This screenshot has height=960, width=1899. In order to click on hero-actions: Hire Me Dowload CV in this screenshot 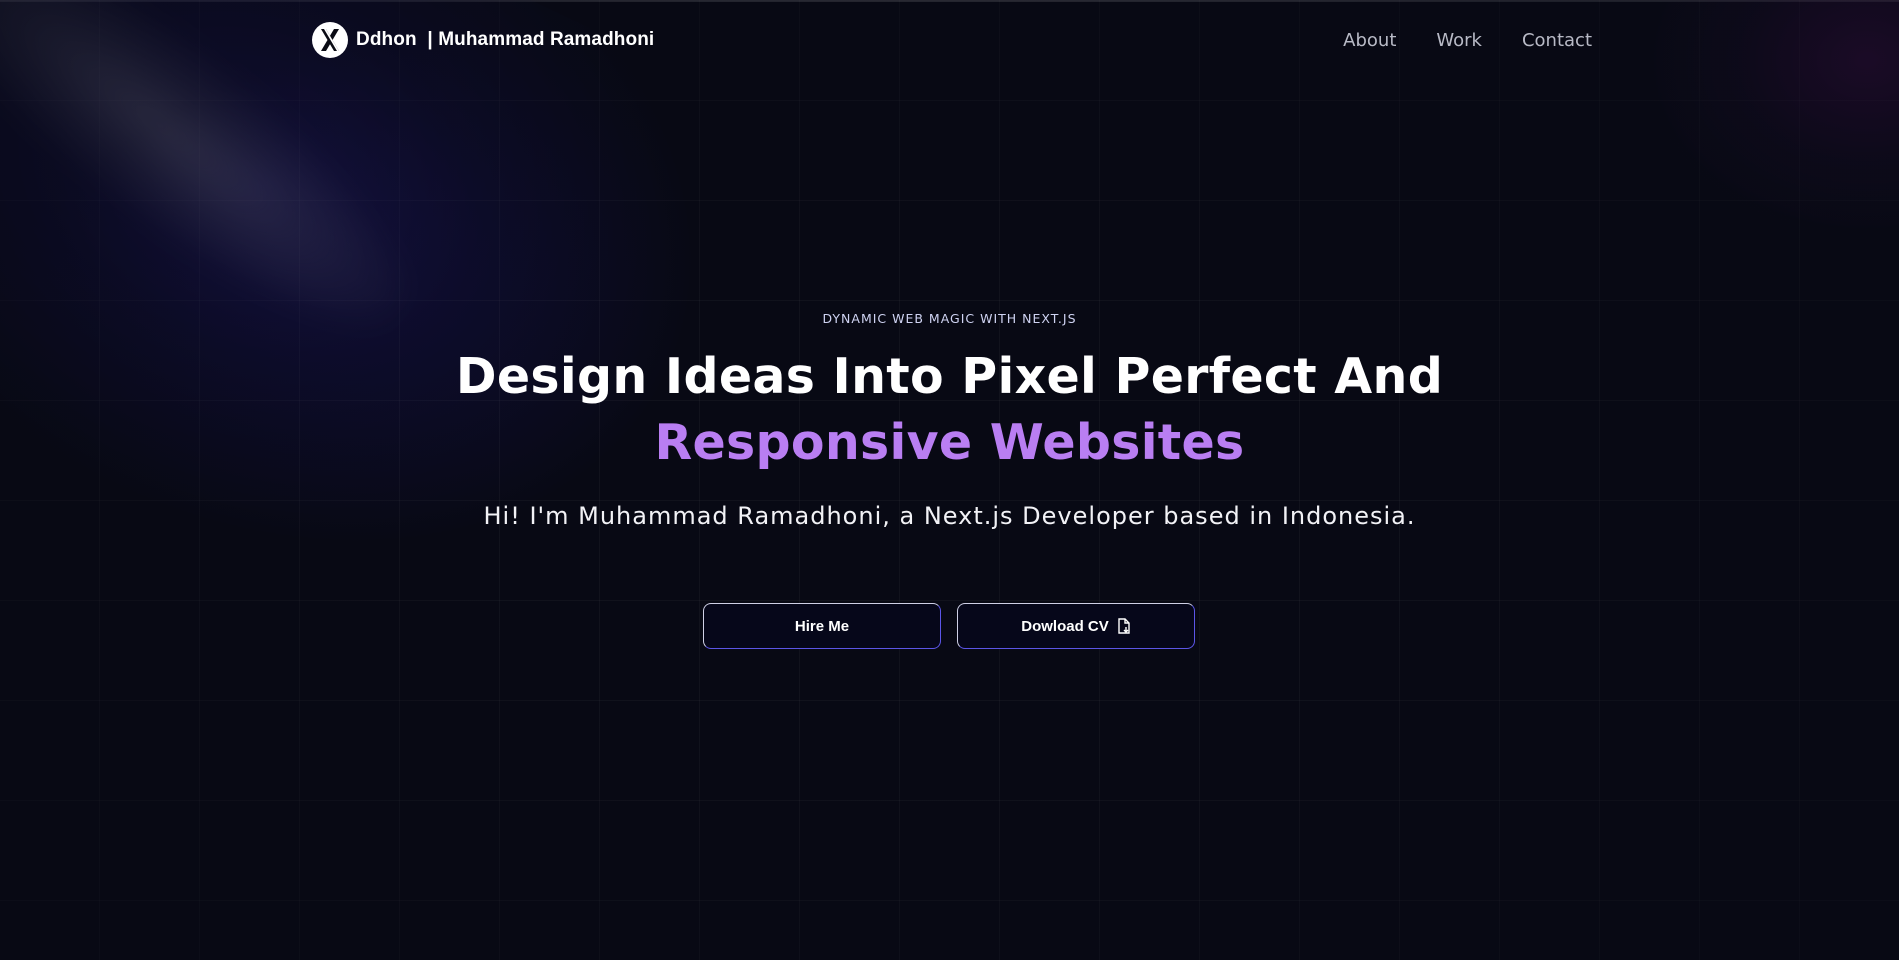, I will do `click(949, 626)`.